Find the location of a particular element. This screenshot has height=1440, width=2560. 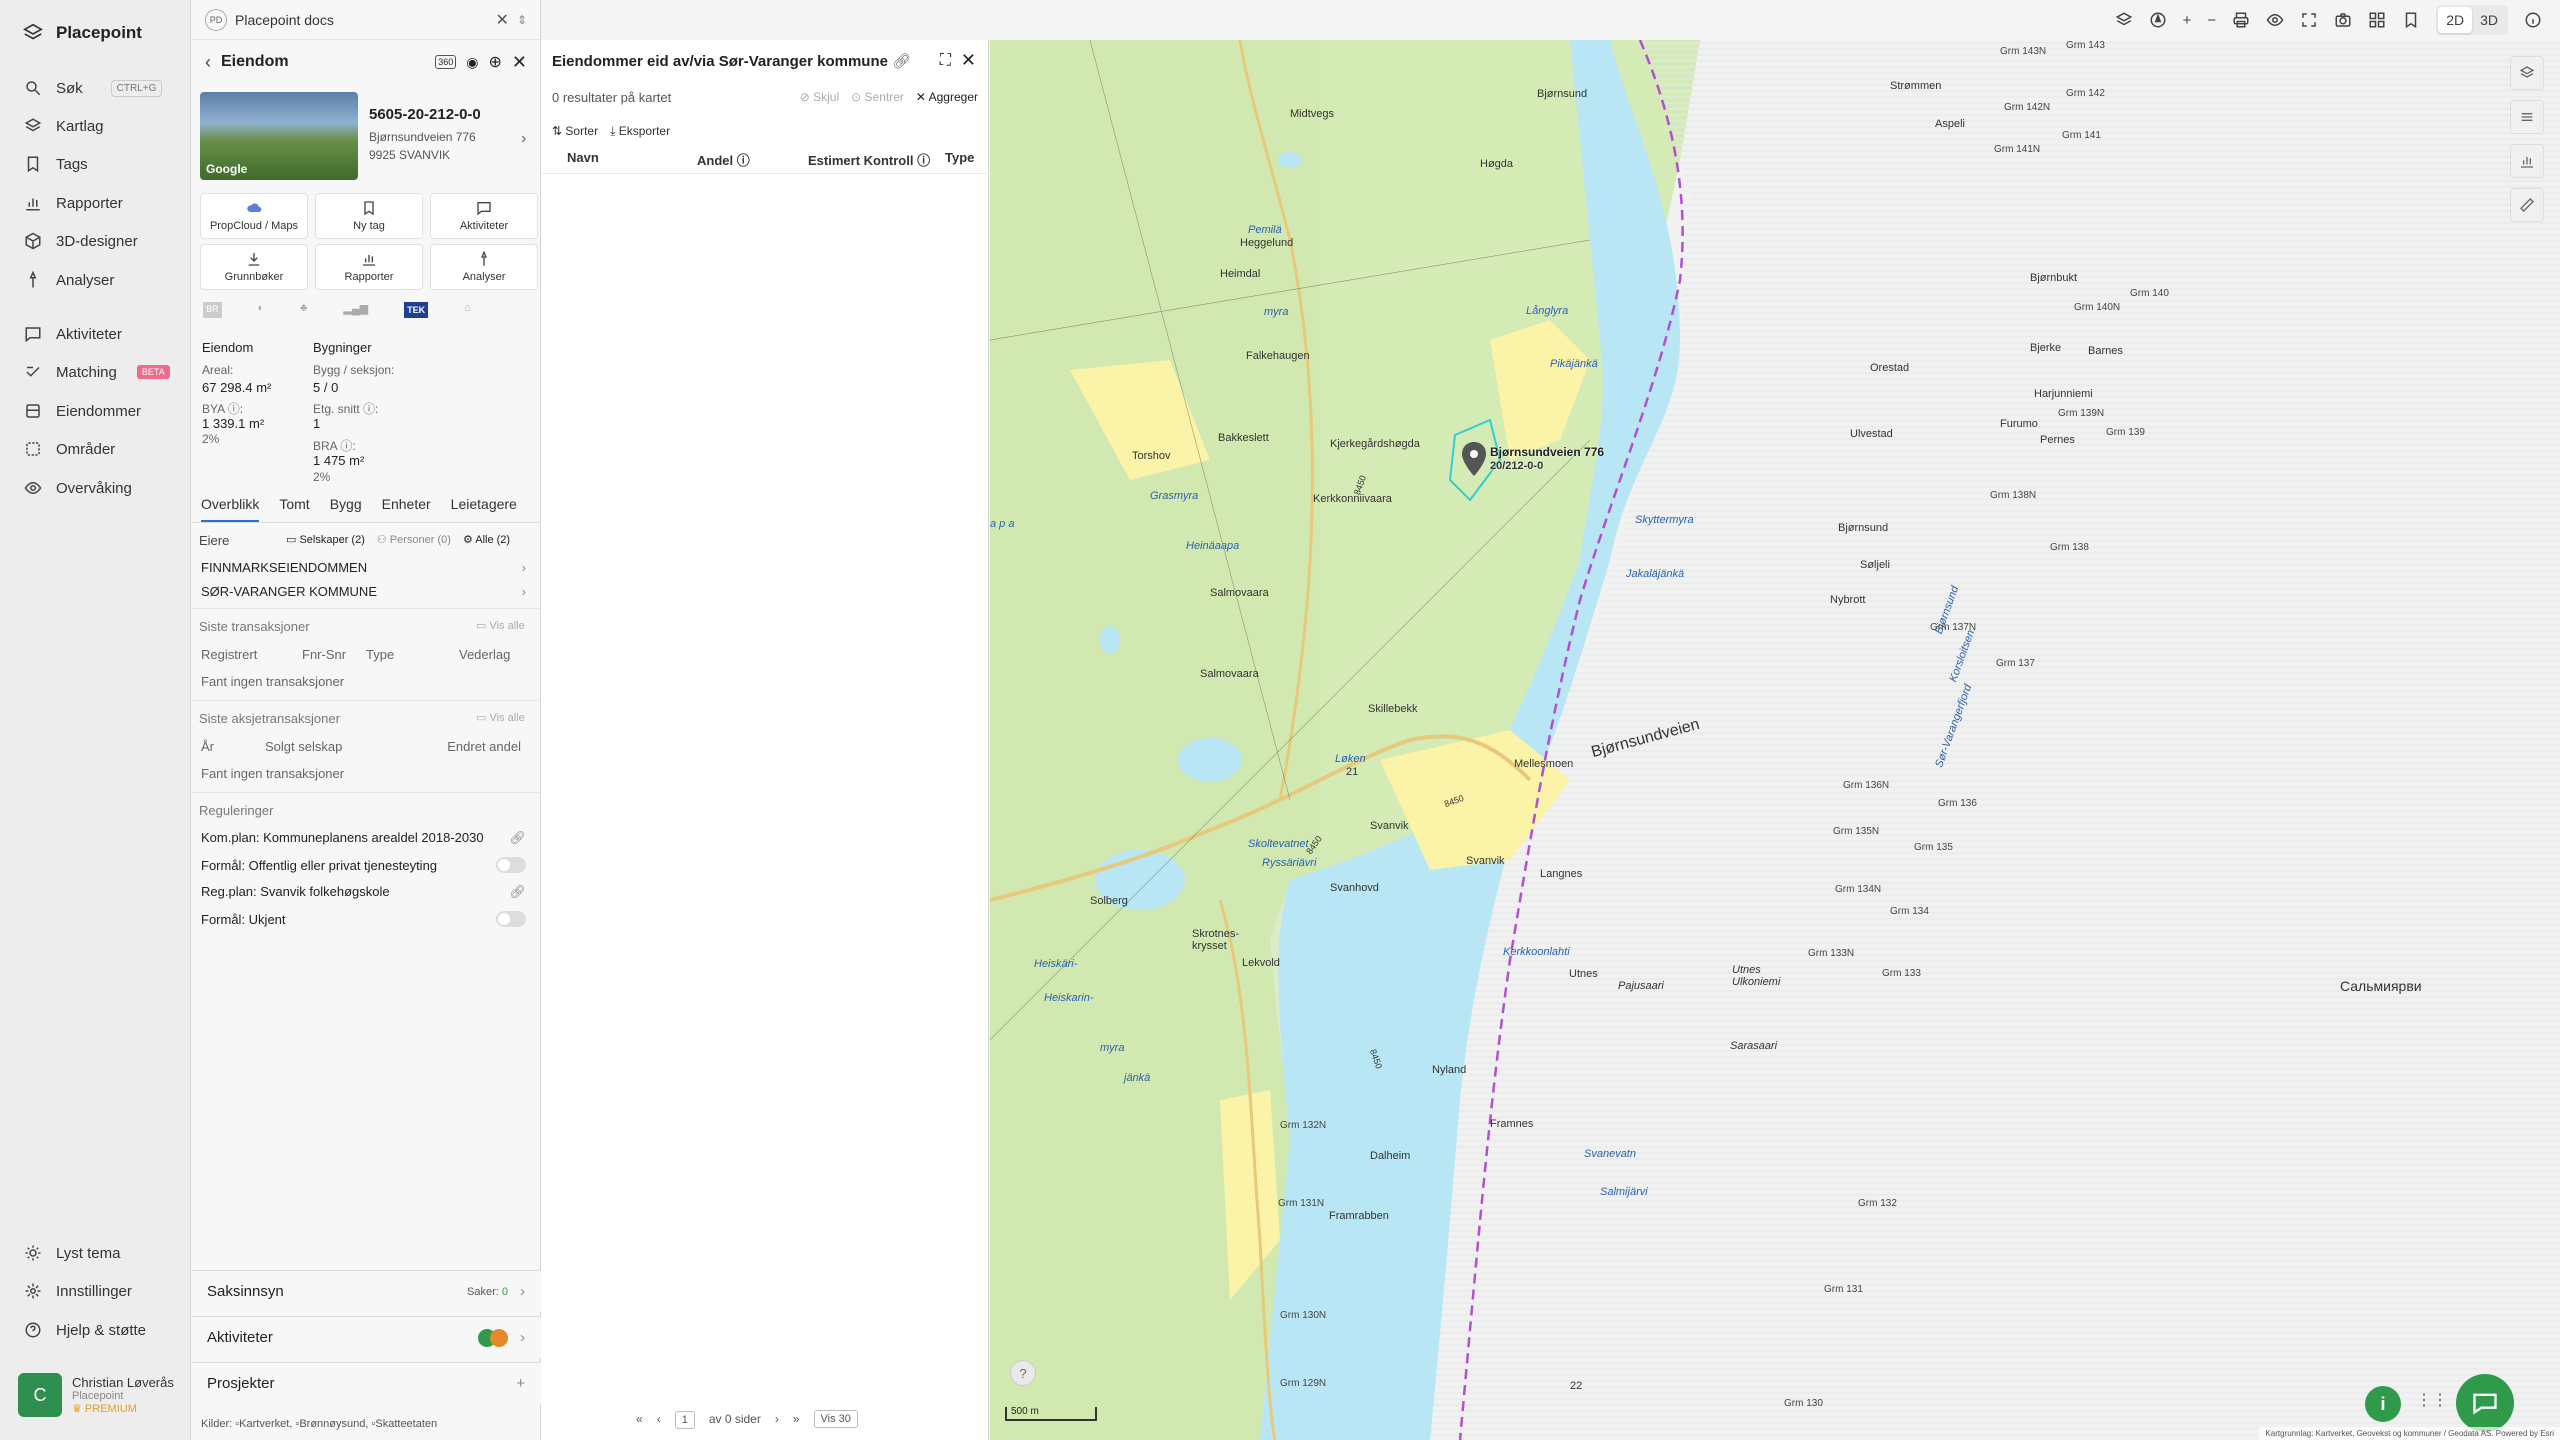

nav-item-omrader: Områder is located at coordinates (69, 449).